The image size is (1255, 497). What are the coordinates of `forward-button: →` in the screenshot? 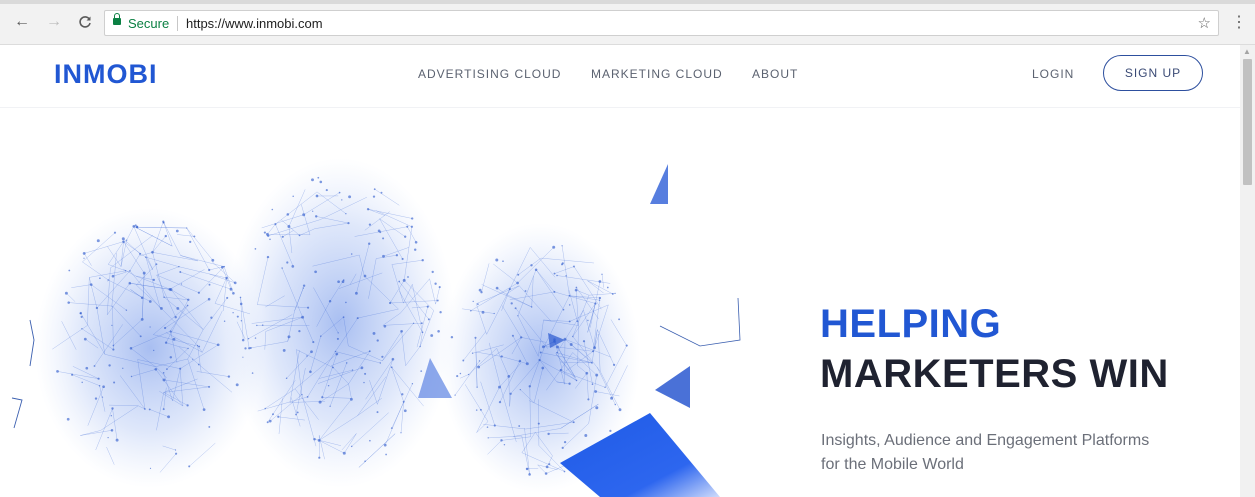 It's located at (54, 22).